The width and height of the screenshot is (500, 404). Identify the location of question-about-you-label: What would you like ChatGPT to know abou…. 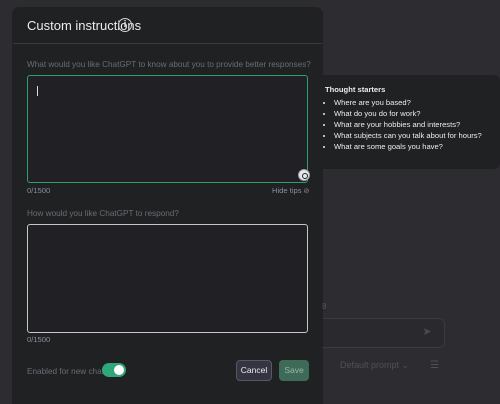
(169, 64).